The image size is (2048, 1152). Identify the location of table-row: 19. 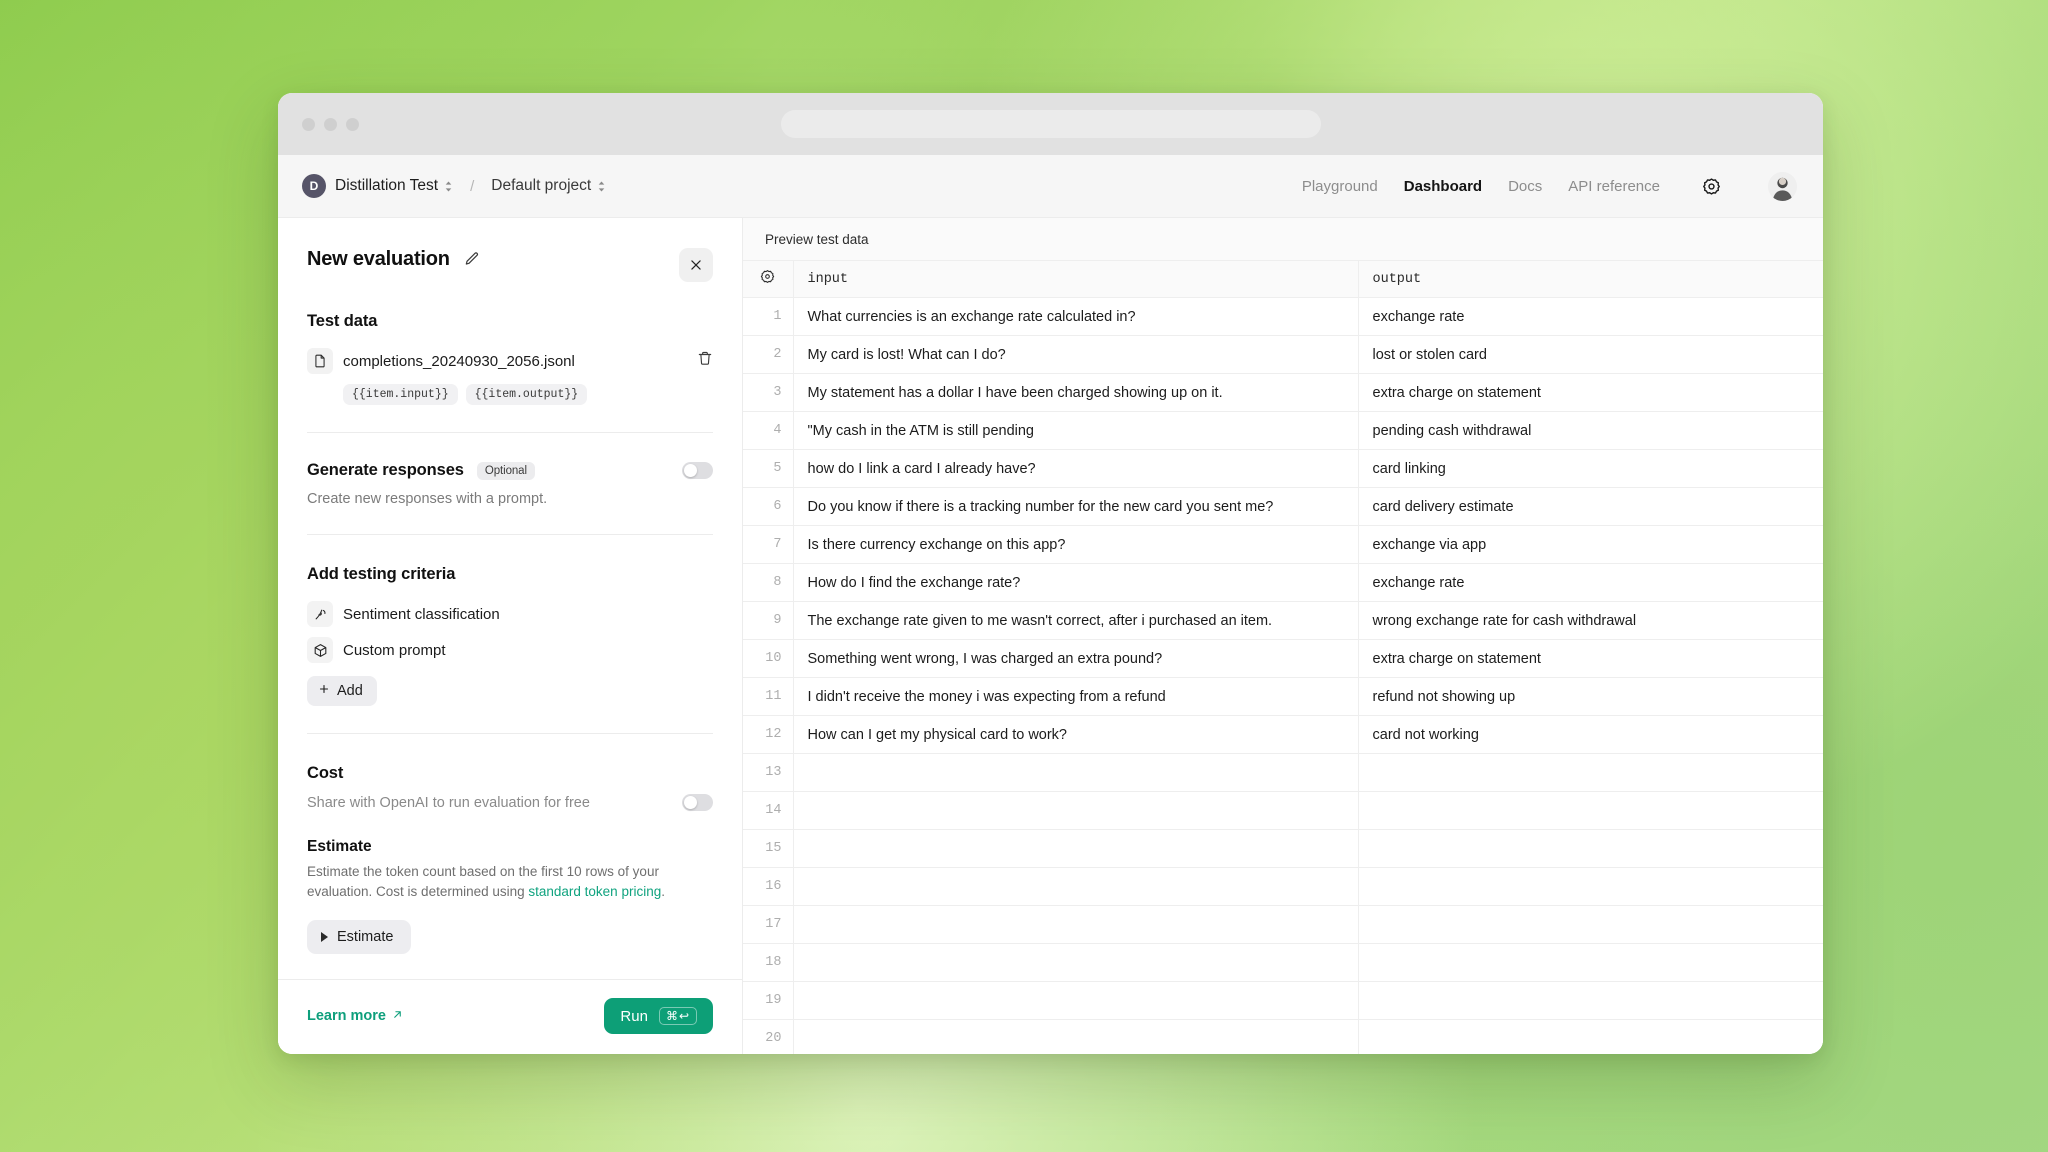
(1283, 1000).